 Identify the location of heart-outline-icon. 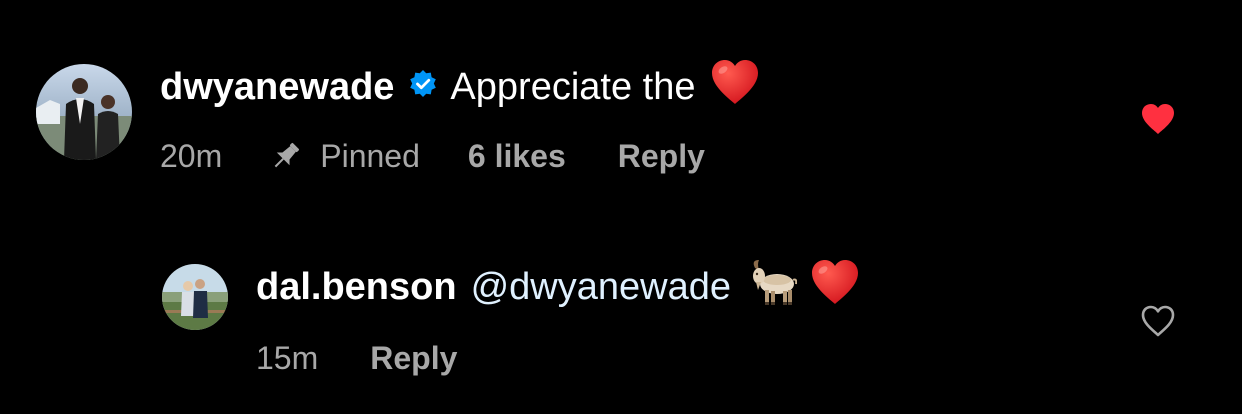
(1158, 321).